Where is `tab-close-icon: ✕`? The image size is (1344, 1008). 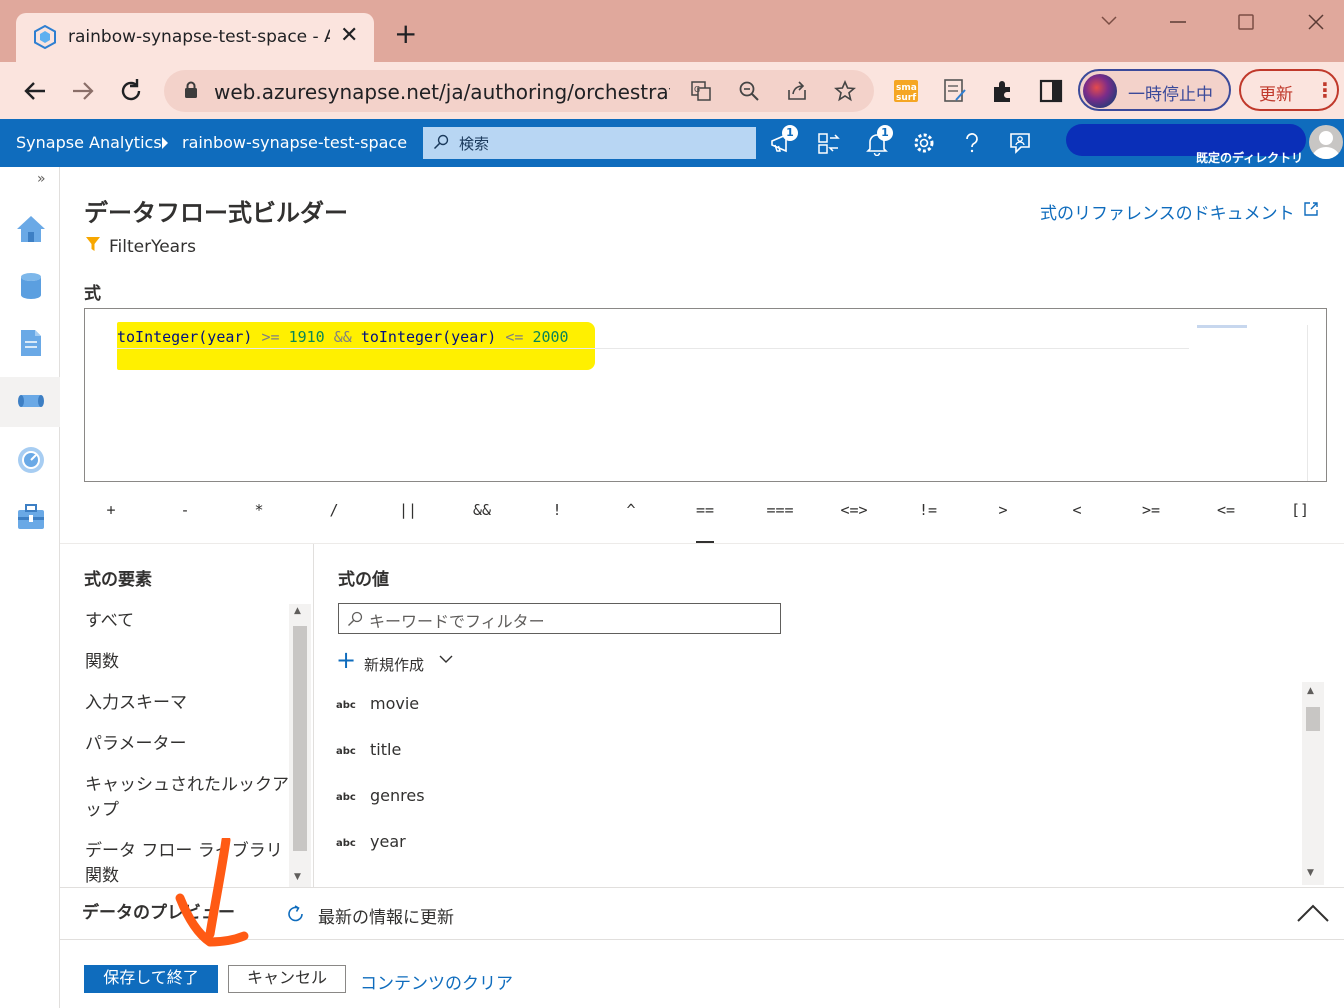 tab-close-icon: ✕ is located at coordinates (349, 36).